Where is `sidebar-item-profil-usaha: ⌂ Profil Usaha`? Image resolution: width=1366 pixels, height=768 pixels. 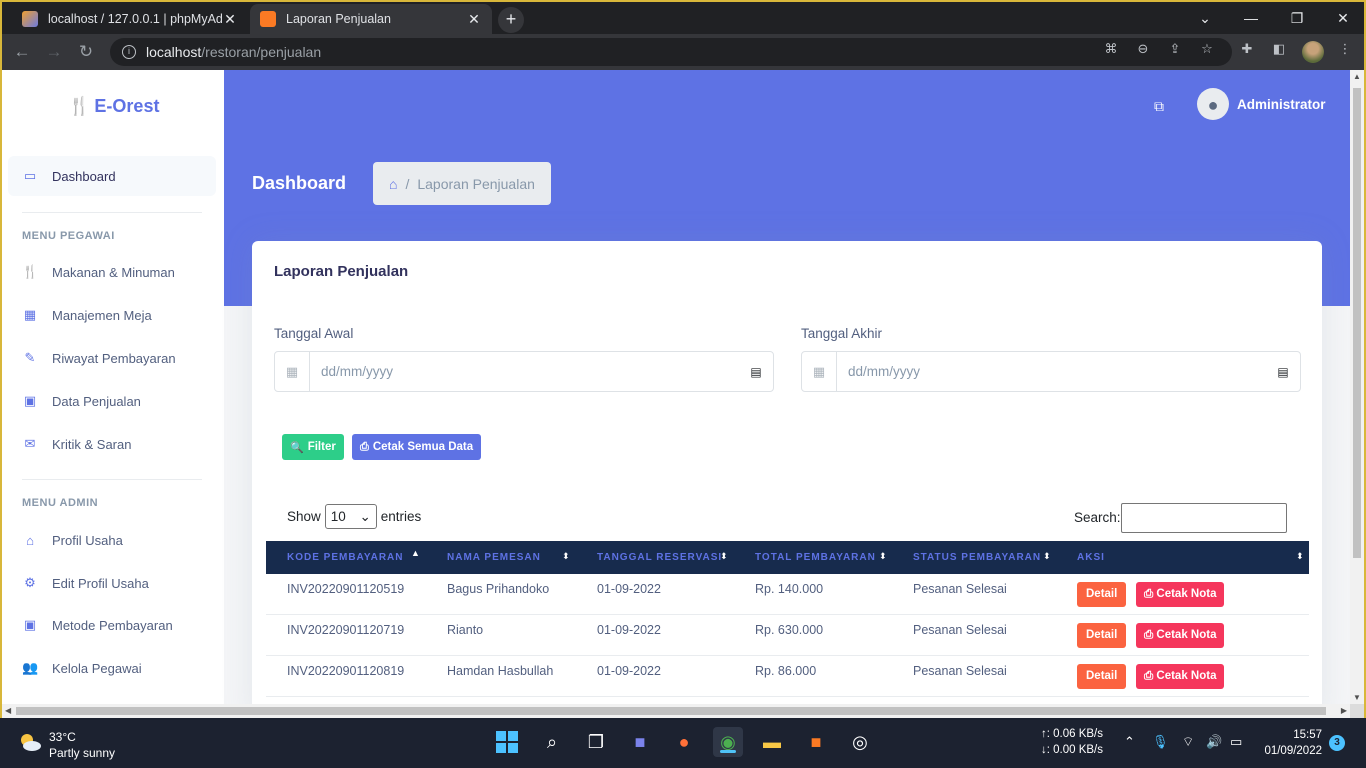 sidebar-item-profil-usaha: ⌂ Profil Usaha is located at coordinates (112, 540).